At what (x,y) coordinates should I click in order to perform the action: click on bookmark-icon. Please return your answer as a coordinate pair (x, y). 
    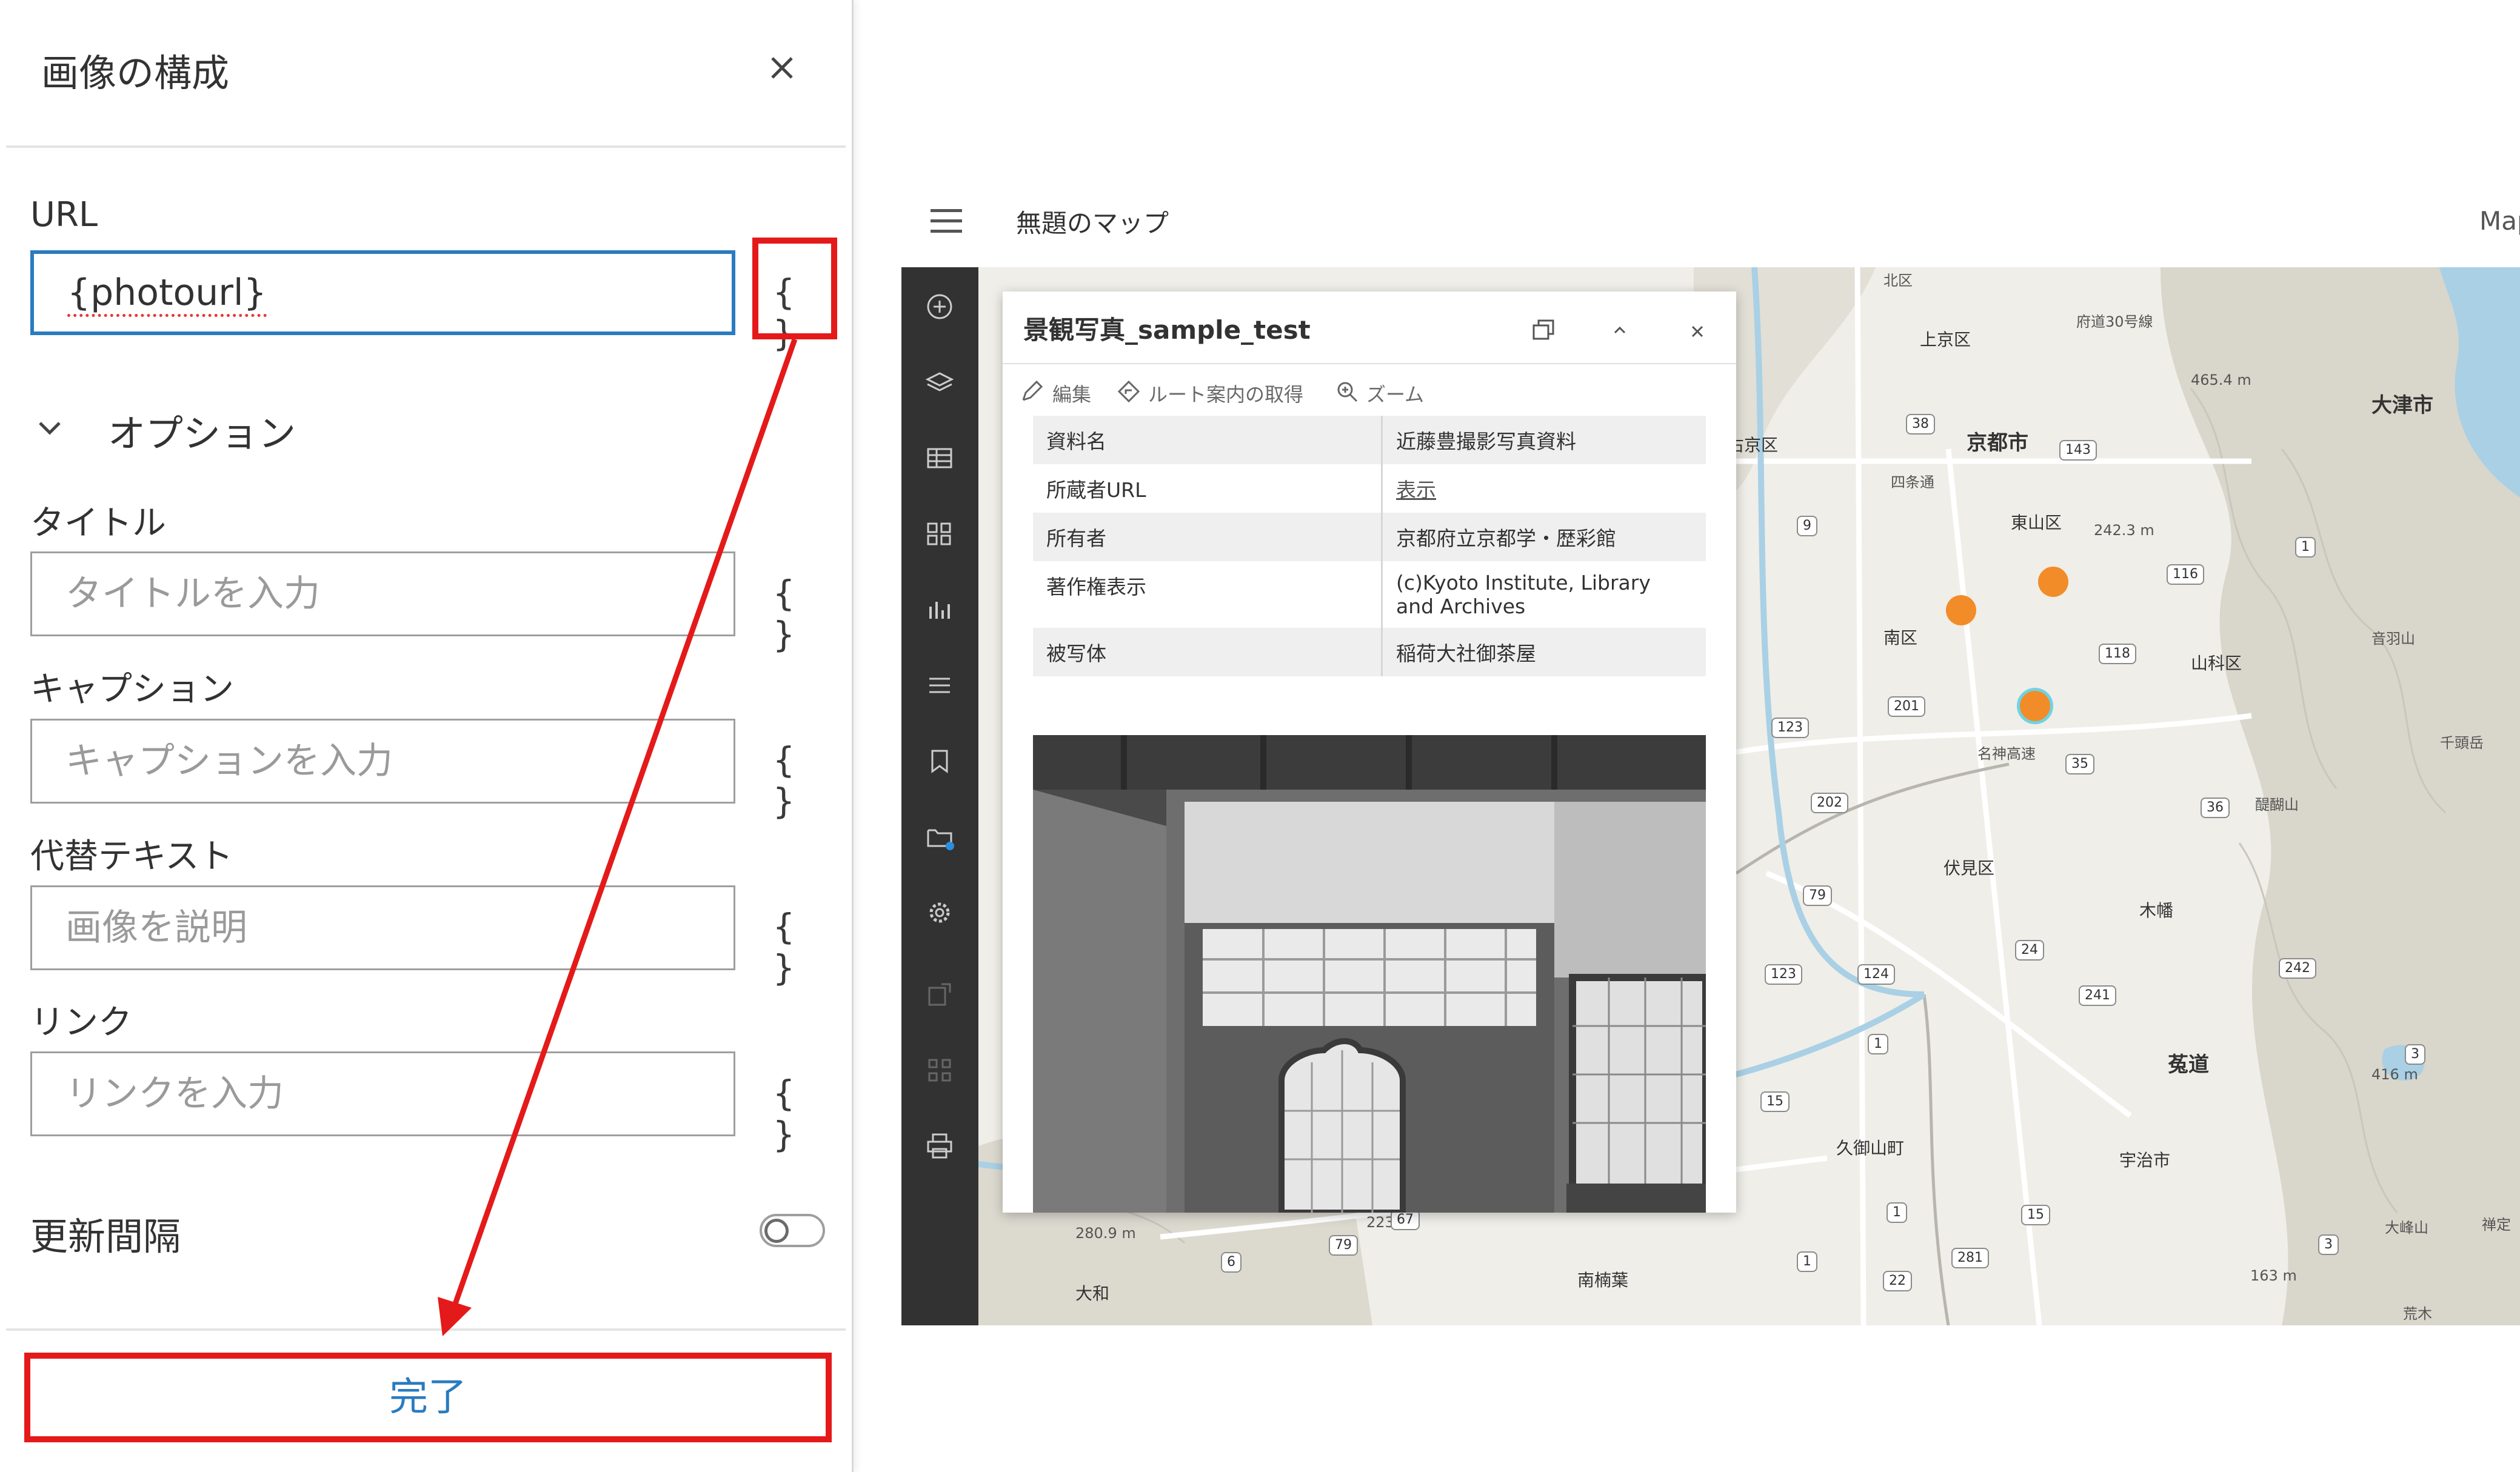
    Looking at the image, I should click on (939, 761).